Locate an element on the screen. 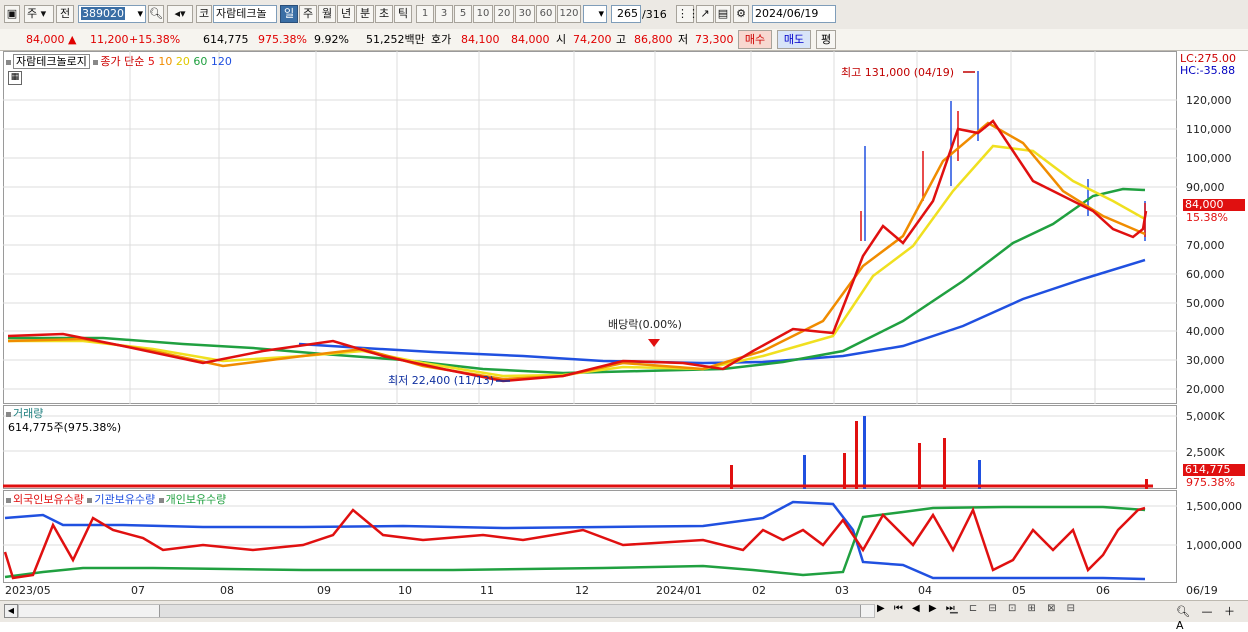 The height and width of the screenshot is (632, 1248). stock-name-field: 자람테크놀 is located at coordinates (245, 14).